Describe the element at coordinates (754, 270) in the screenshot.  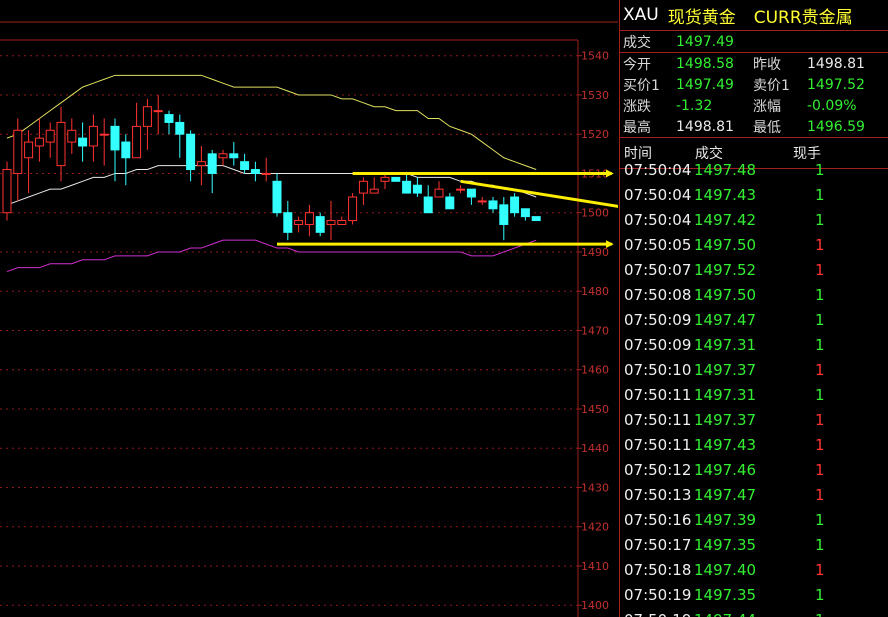
I see `tick-row: 07:50:07 1497.52 1` at that location.